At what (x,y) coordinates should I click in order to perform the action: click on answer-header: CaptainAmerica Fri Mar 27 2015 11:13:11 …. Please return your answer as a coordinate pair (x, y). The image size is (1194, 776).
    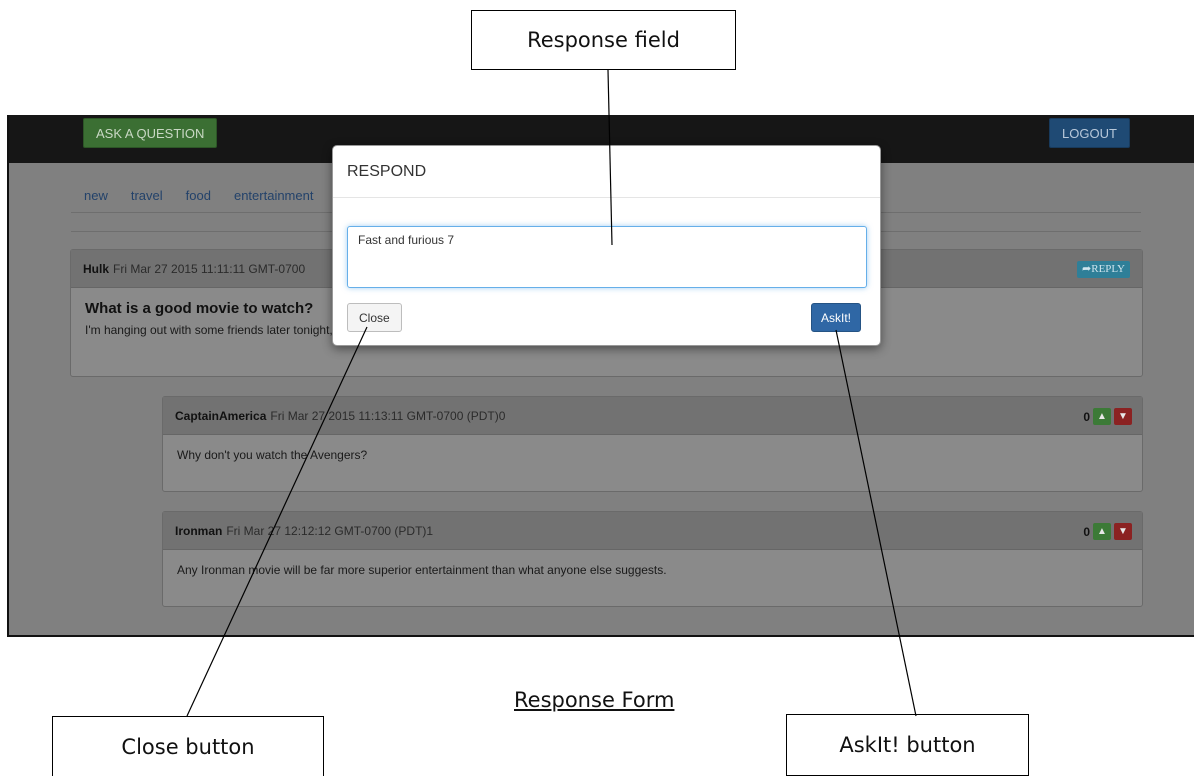
    Looking at the image, I should click on (652, 416).